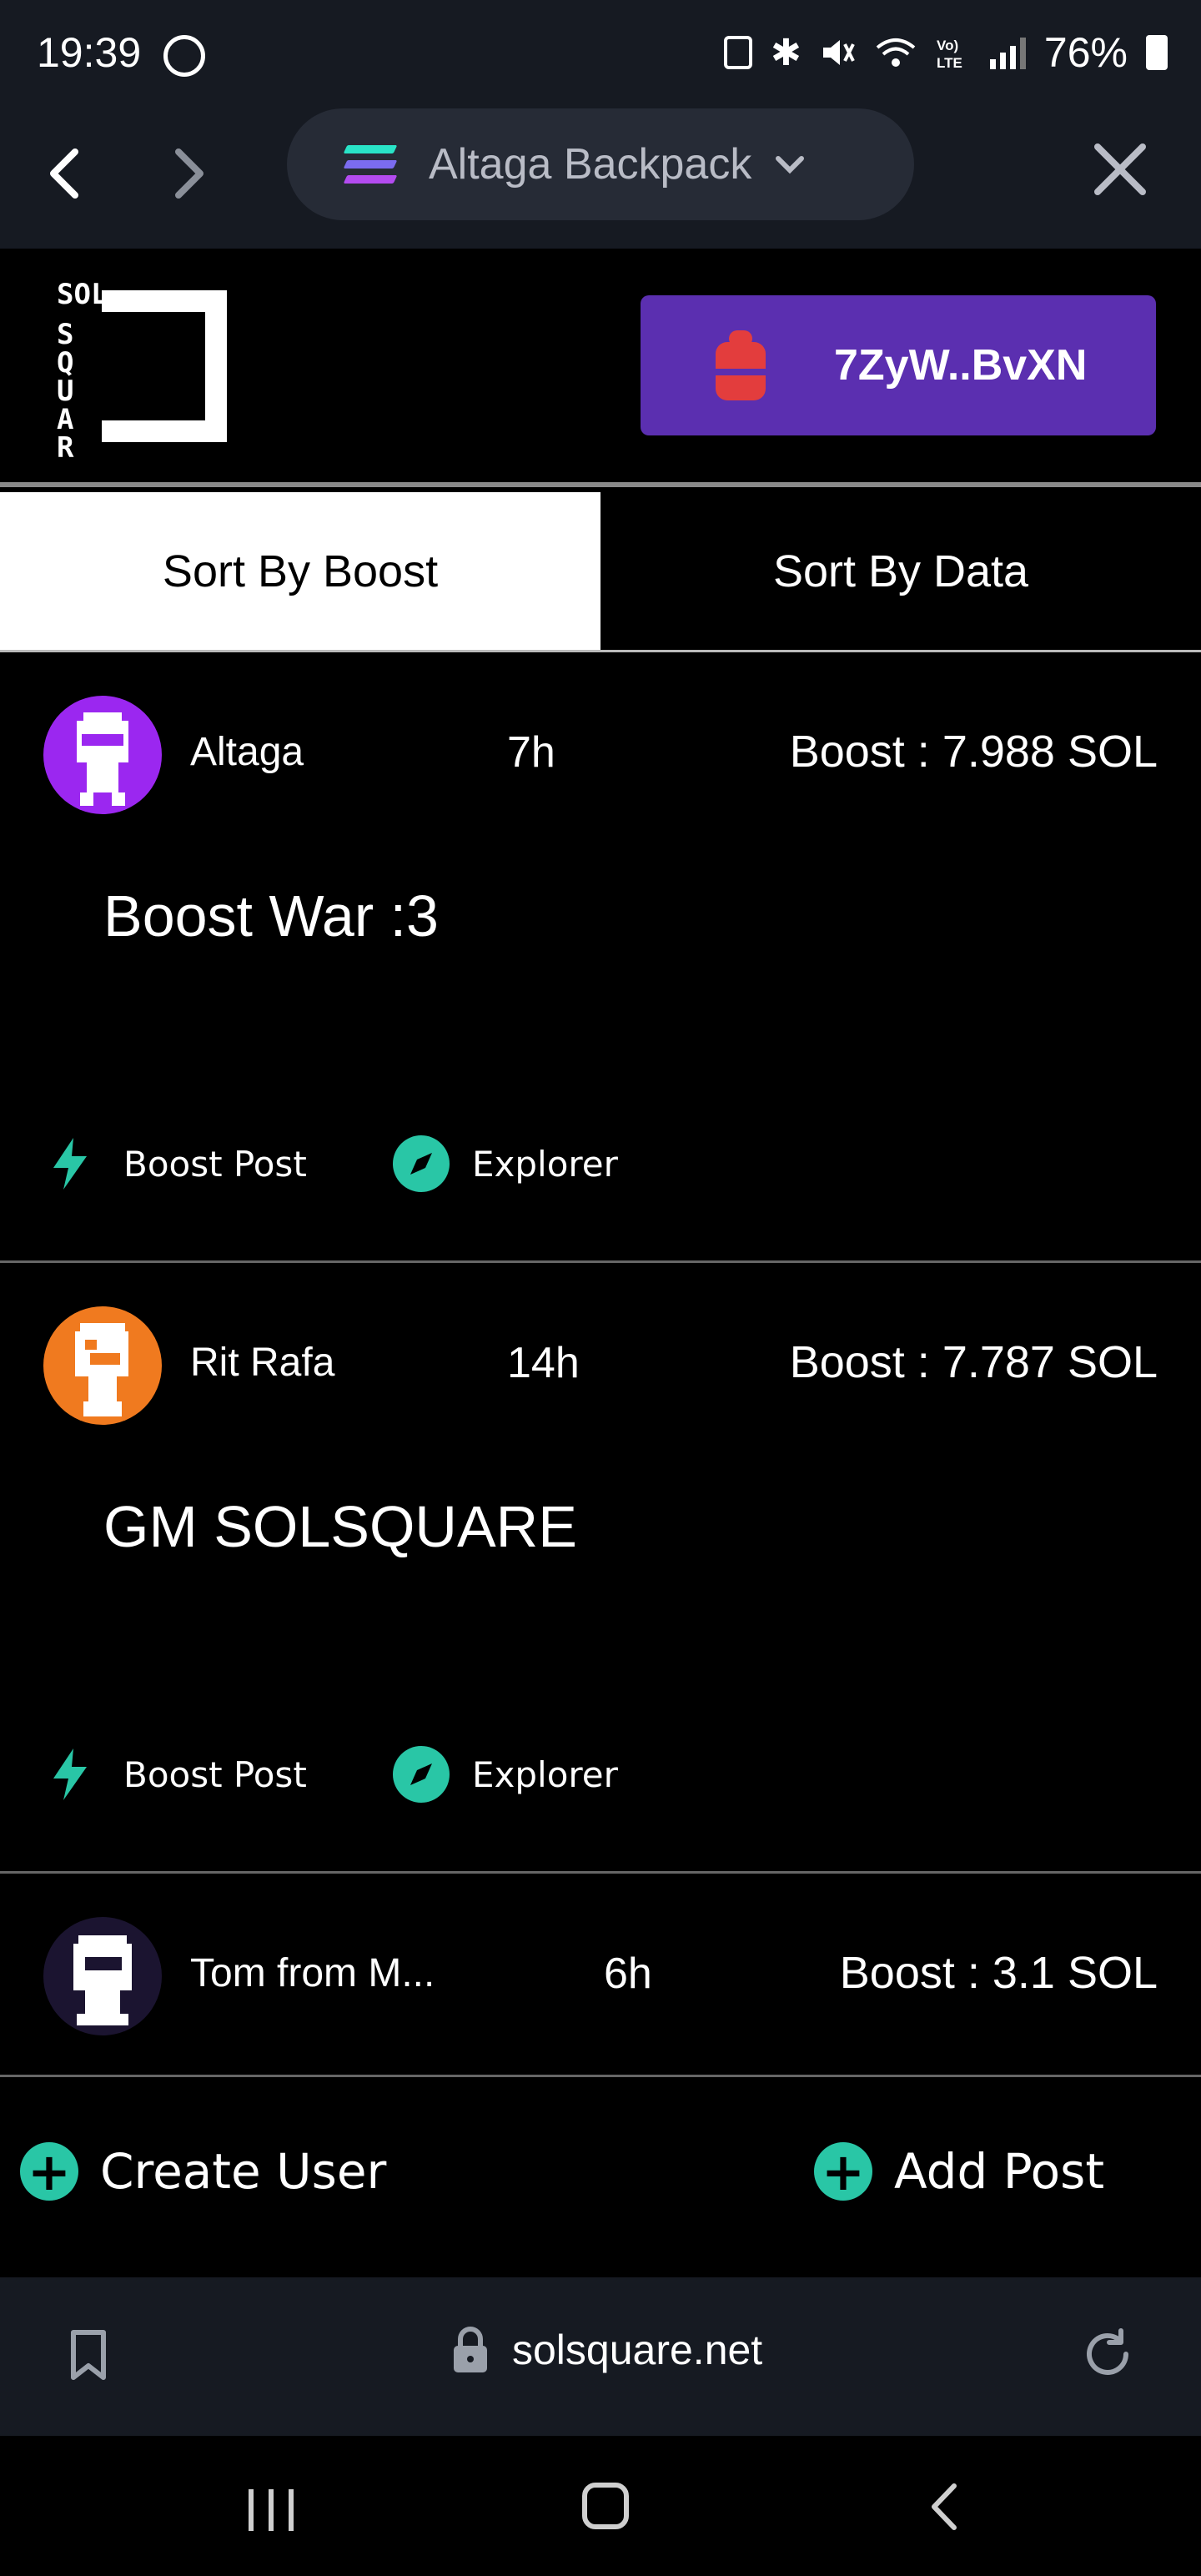  I want to click on status-time: 19:39, so click(90, 52).